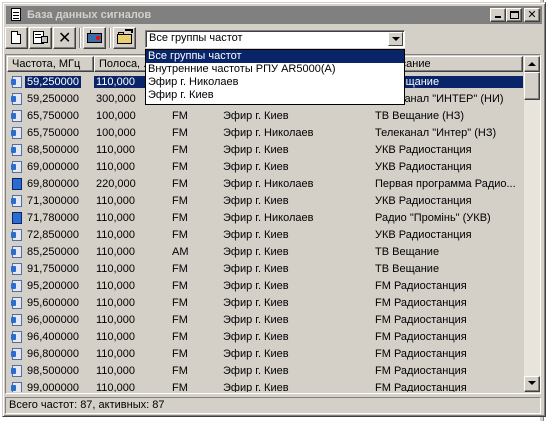 This screenshot has height=421, width=552. Describe the element at coordinates (275, 95) in the screenshot. I see `dropdown-option: Эфир г. Киев` at that location.